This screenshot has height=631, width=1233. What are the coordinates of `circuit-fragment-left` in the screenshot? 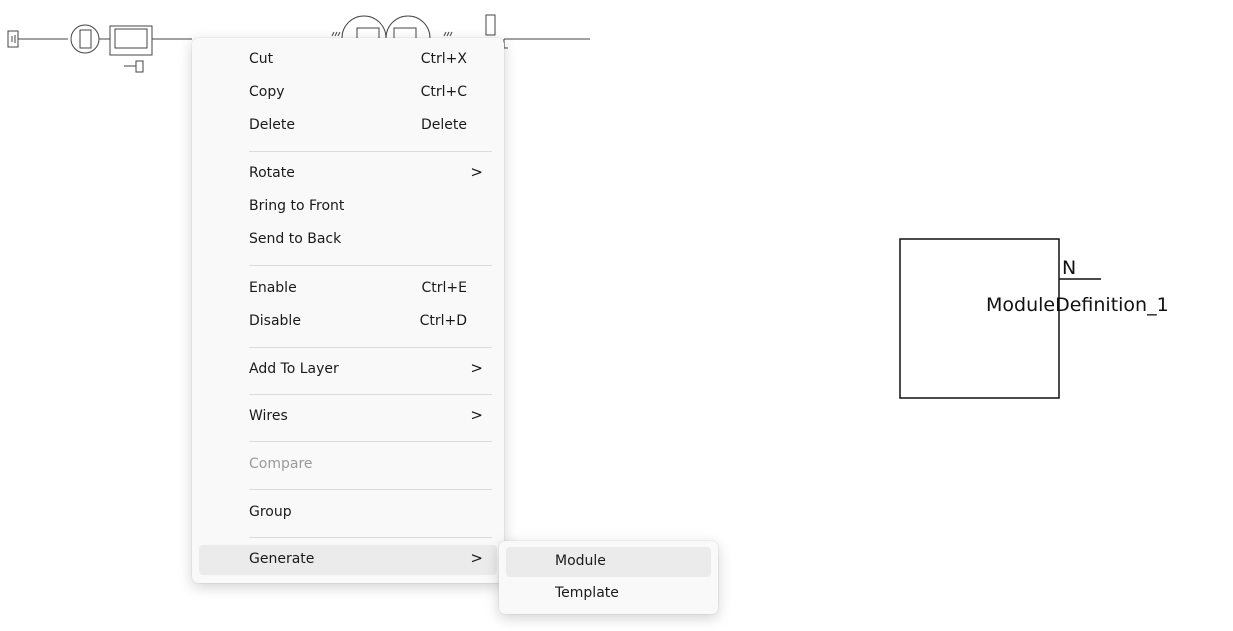 It's located at (99, 48).